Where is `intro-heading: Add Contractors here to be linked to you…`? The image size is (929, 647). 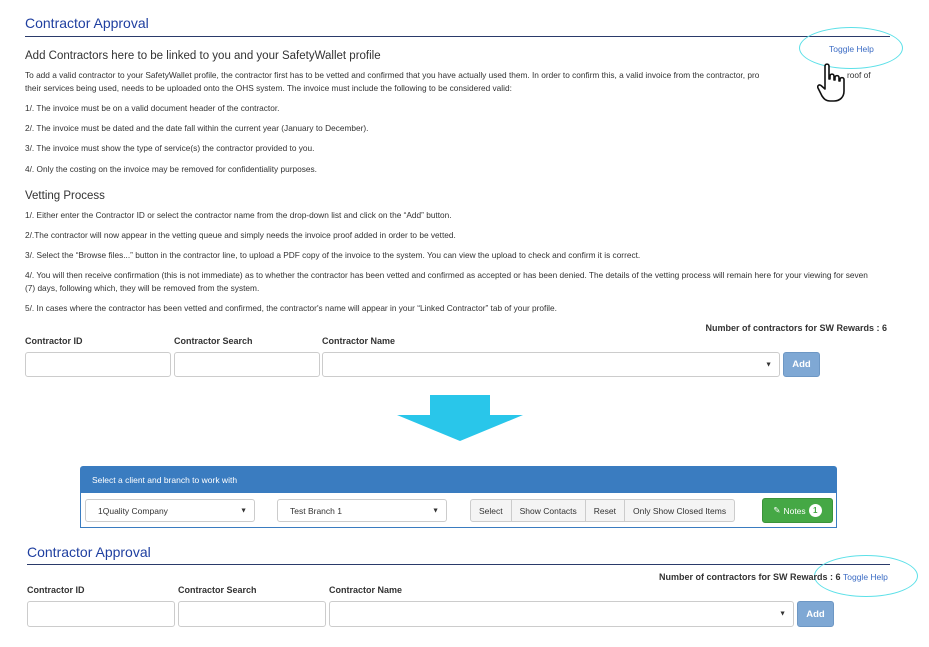
intro-heading: Add Contractors here to be linked to you… is located at coordinates (203, 56).